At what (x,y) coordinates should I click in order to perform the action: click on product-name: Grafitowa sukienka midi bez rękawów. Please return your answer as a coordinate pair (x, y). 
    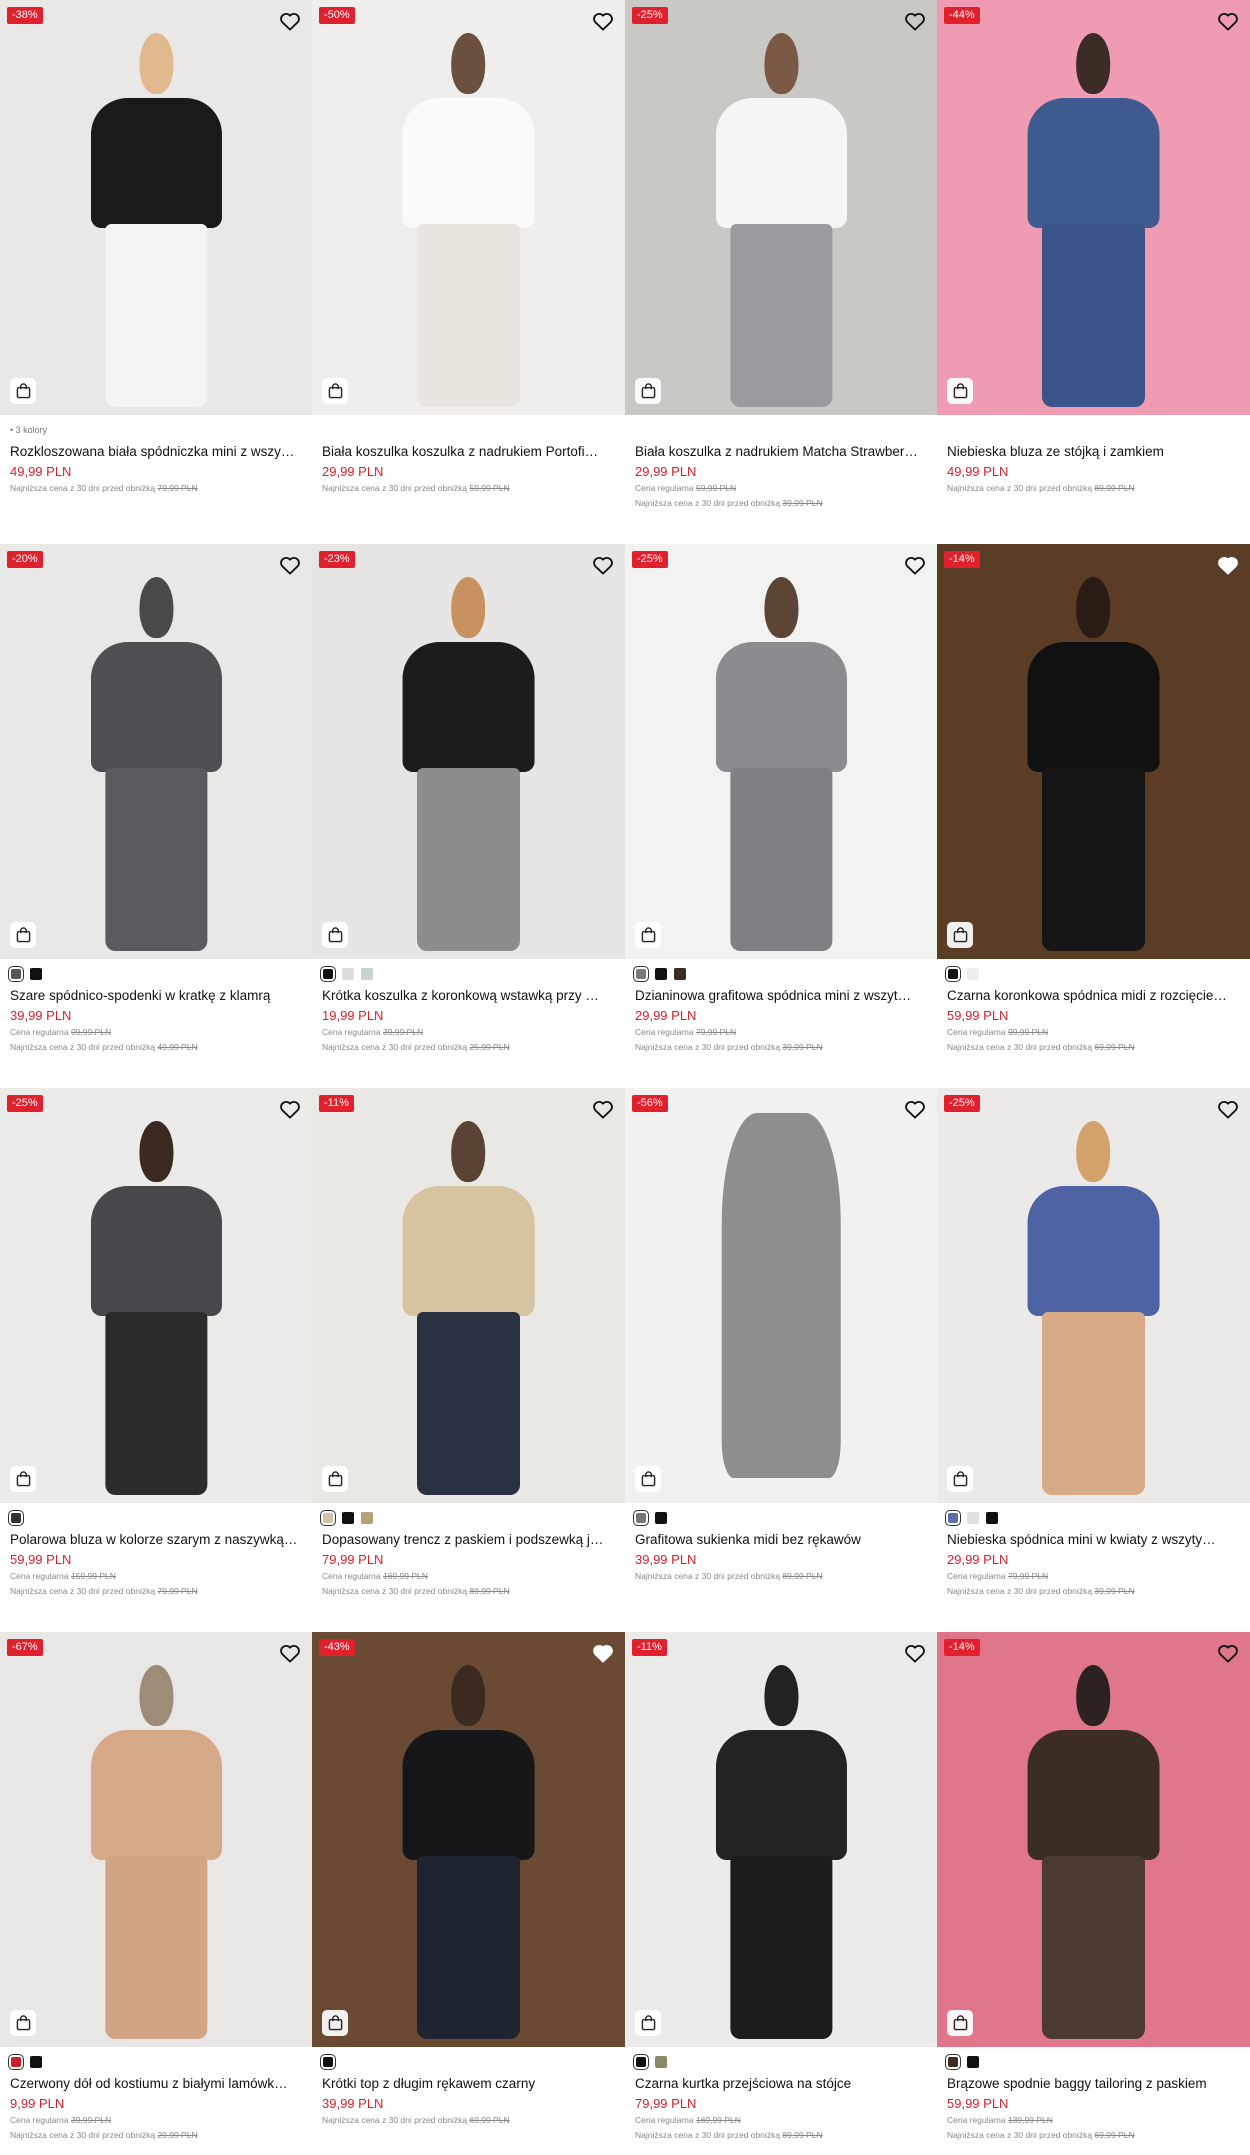
    Looking at the image, I should click on (781, 1539).